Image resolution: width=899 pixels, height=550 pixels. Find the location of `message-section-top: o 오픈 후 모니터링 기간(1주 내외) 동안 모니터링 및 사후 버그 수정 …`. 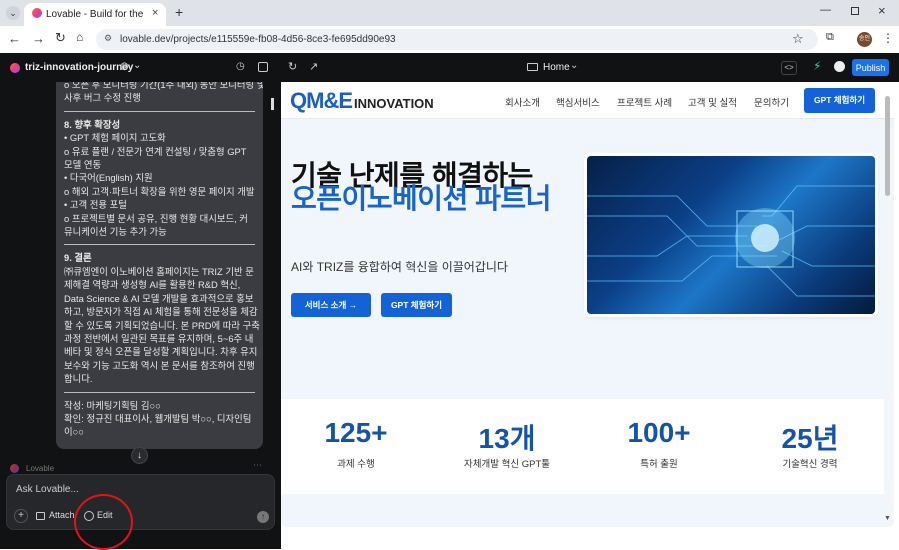

message-section-top: o 오픈 후 모니터링 기간(1주 내외) 동안 모니터링 및 사후 버그 수정 … is located at coordinates (163, 93).